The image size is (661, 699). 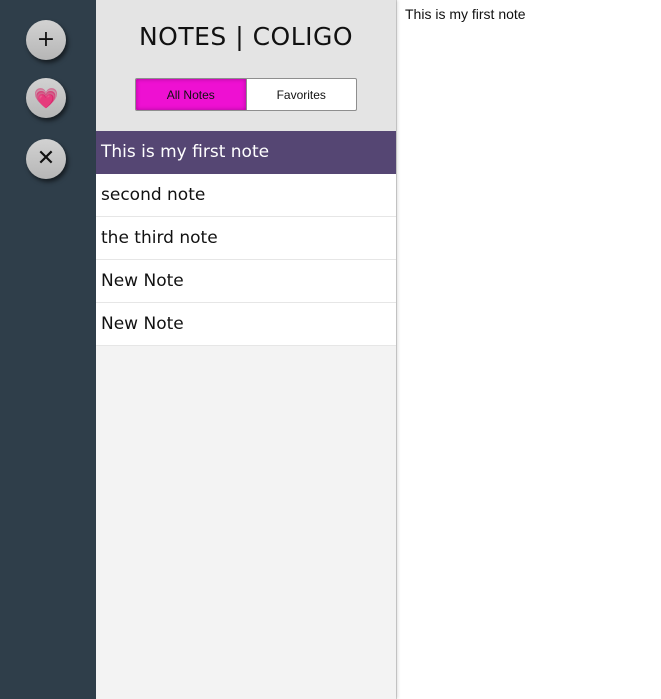 What do you see at coordinates (246, 36) in the screenshot?
I see `app-title: NOTES | COLIGO` at bounding box center [246, 36].